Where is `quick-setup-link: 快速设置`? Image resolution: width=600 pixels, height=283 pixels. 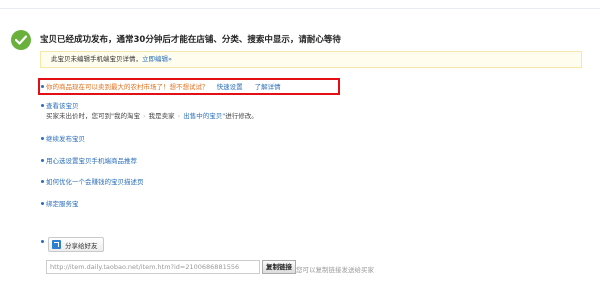
quick-setup-link: 快速设置 is located at coordinates (230, 87).